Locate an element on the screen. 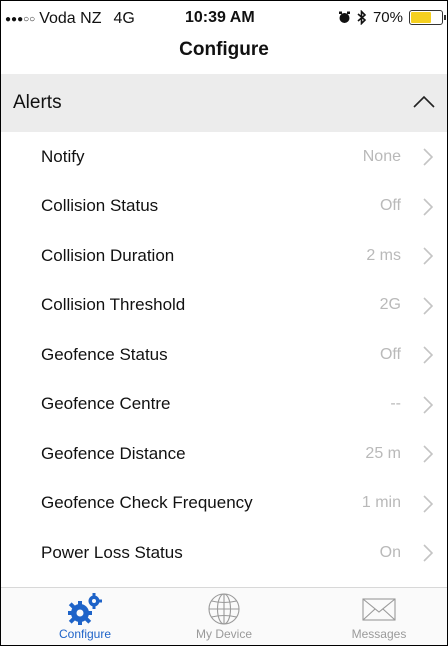  envelope-icon is located at coordinates (379, 609).